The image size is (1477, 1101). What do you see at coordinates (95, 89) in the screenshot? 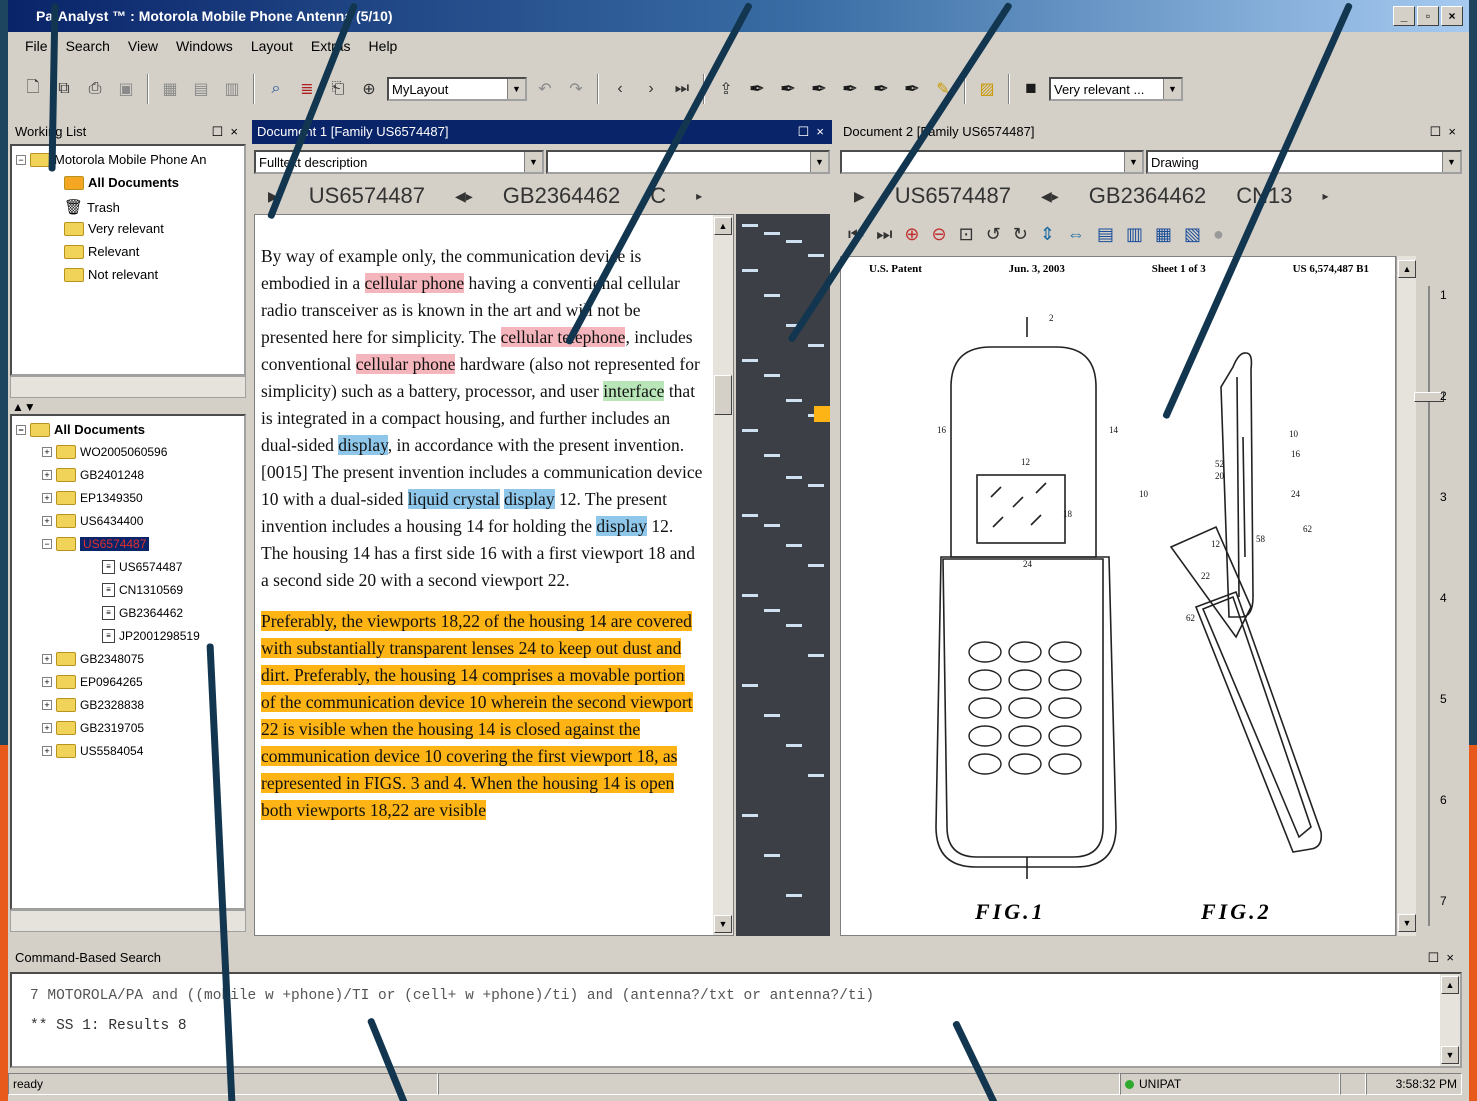
I see `print-icon: ⎙` at bounding box center [95, 89].